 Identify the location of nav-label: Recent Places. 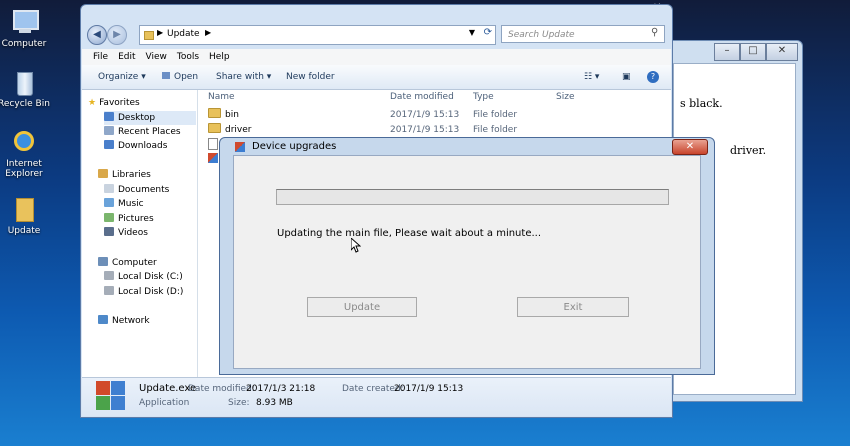
(149, 132).